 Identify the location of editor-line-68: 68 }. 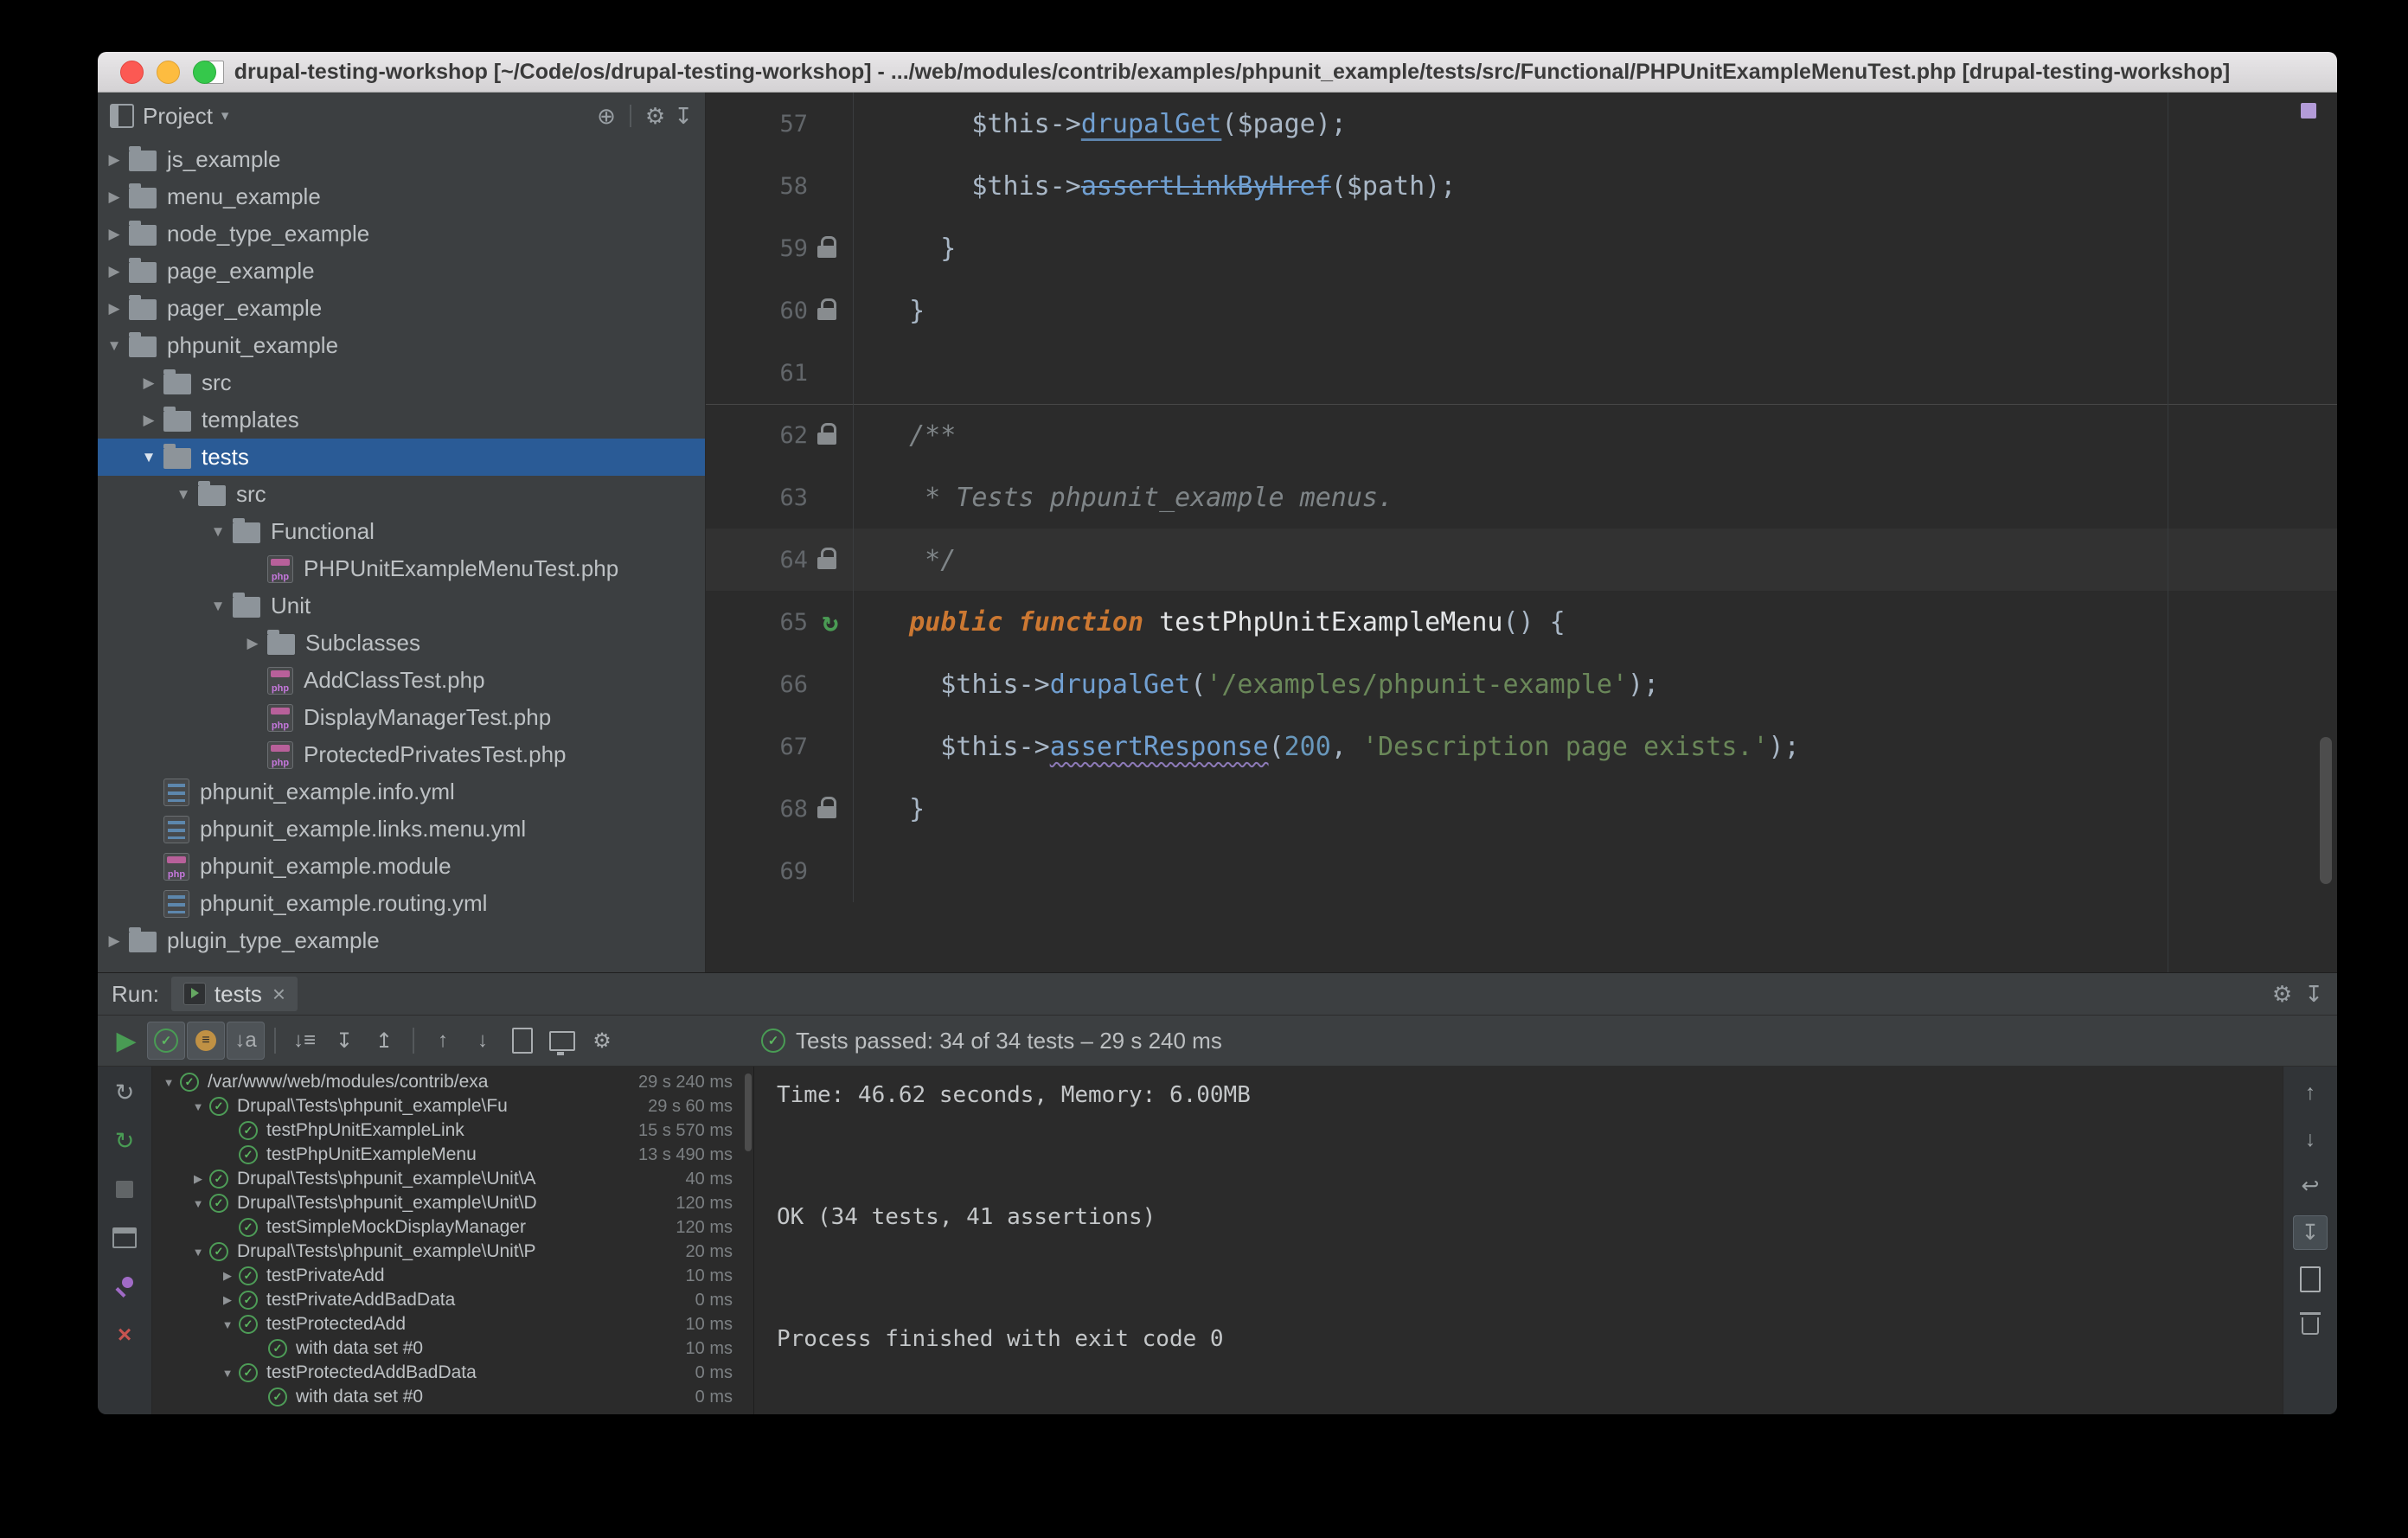
(1521, 809).